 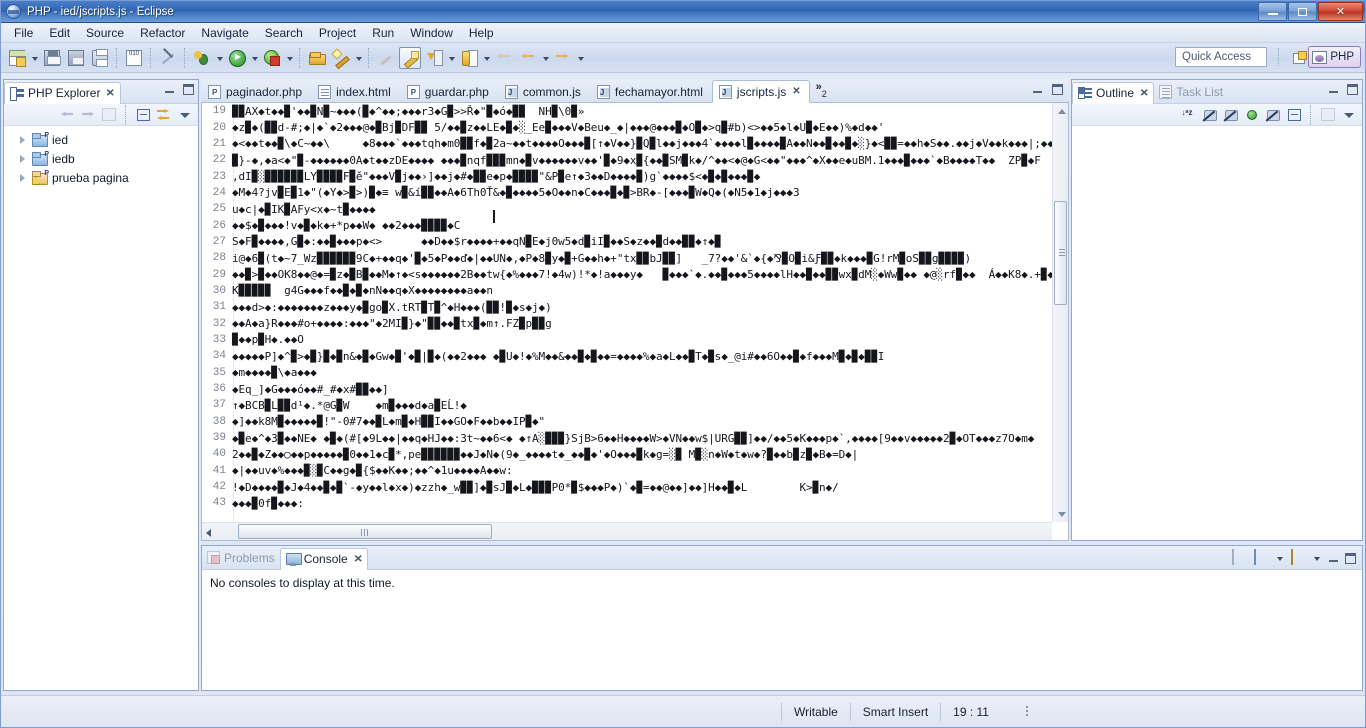 What do you see at coordinates (109, 115) in the screenshot?
I see `explorer-link-button` at bounding box center [109, 115].